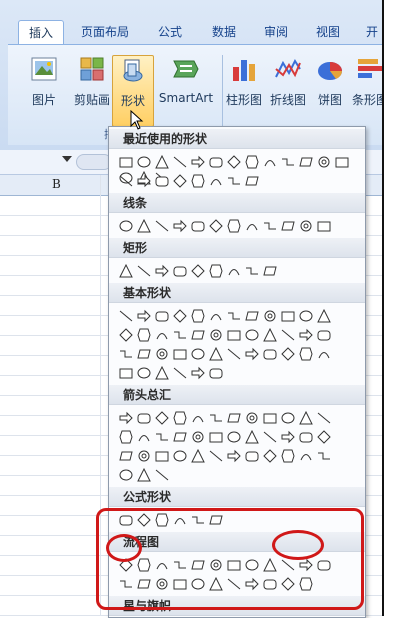 This screenshot has height=618, width=403. Describe the element at coordinates (92, 90) in the screenshot. I see `clipart-button: 剪贴画` at that location.